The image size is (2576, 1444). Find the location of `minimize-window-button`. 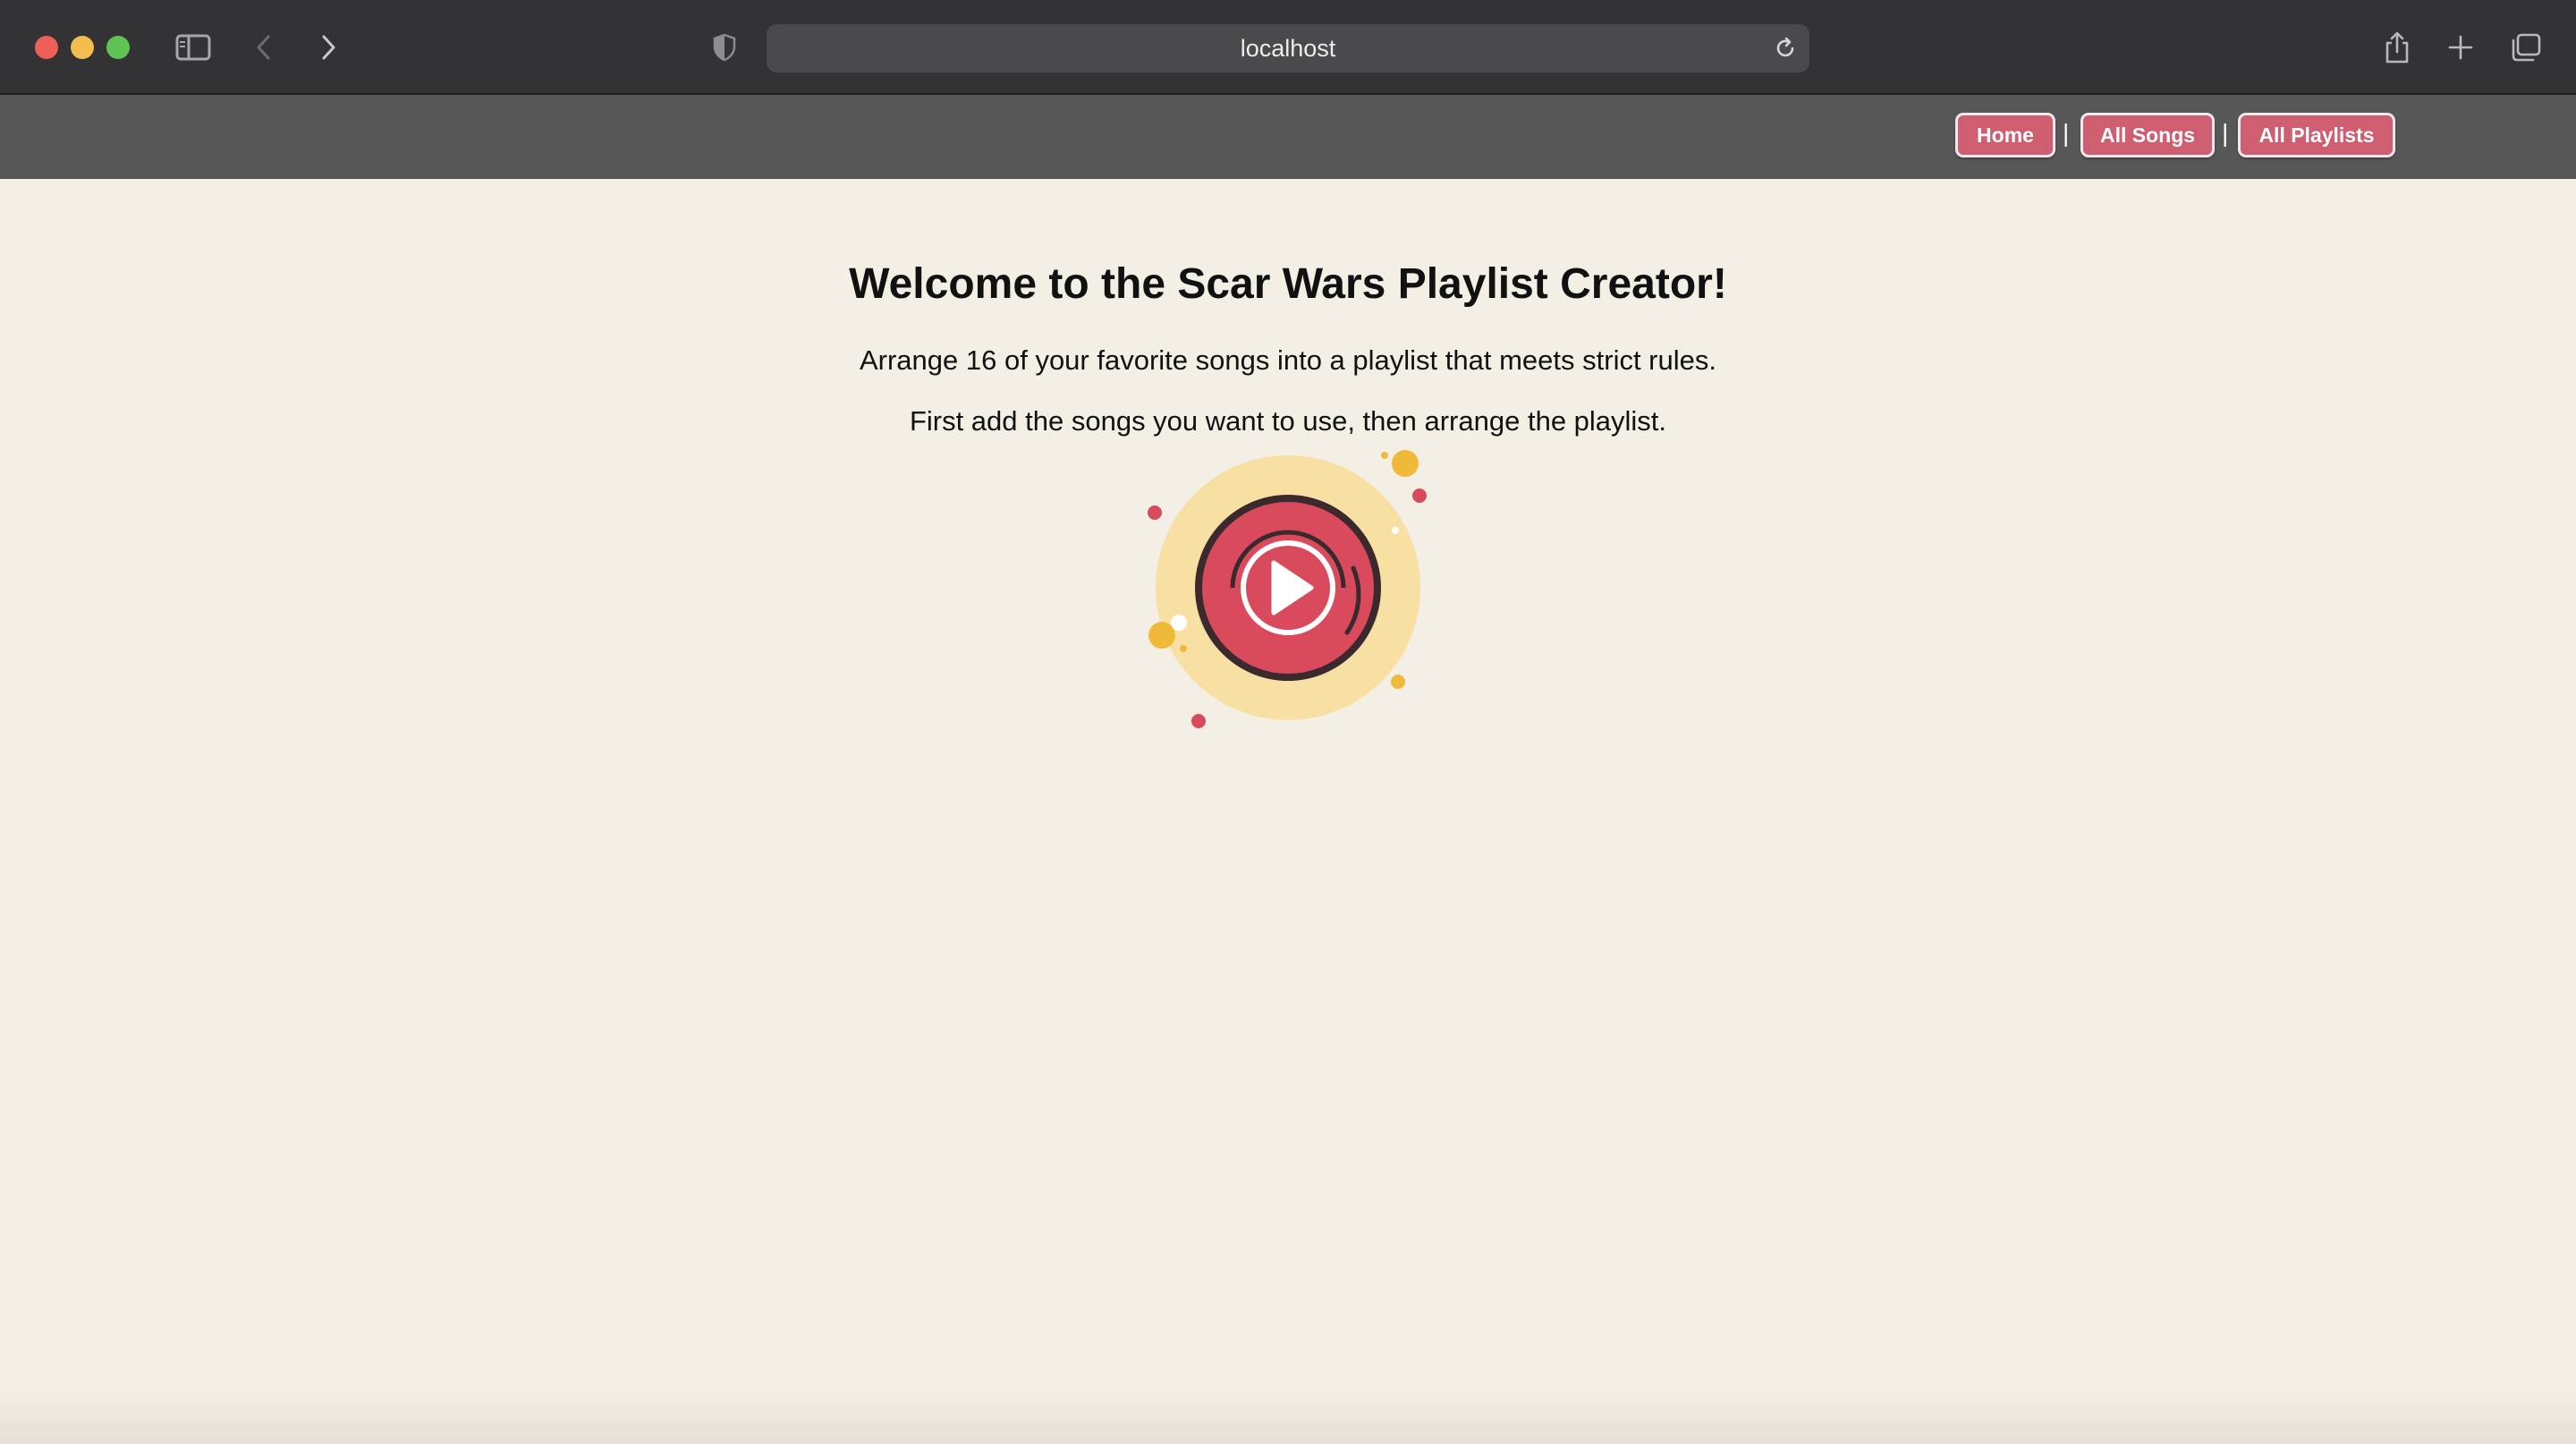

minimize-window-button is located at coordinates (82, 47).